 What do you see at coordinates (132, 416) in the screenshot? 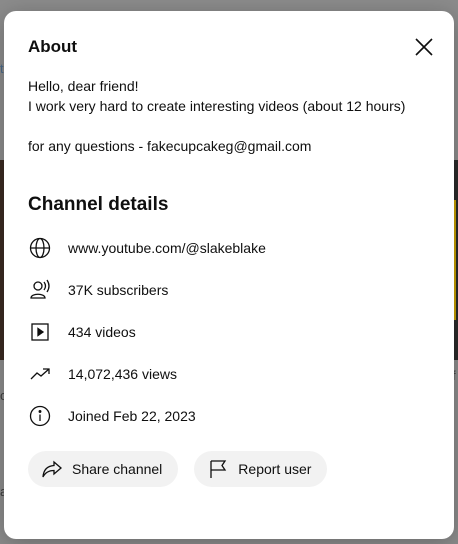
I see `joined-date: Joined Feb 22, 2023` at bounding box center [132, 416].